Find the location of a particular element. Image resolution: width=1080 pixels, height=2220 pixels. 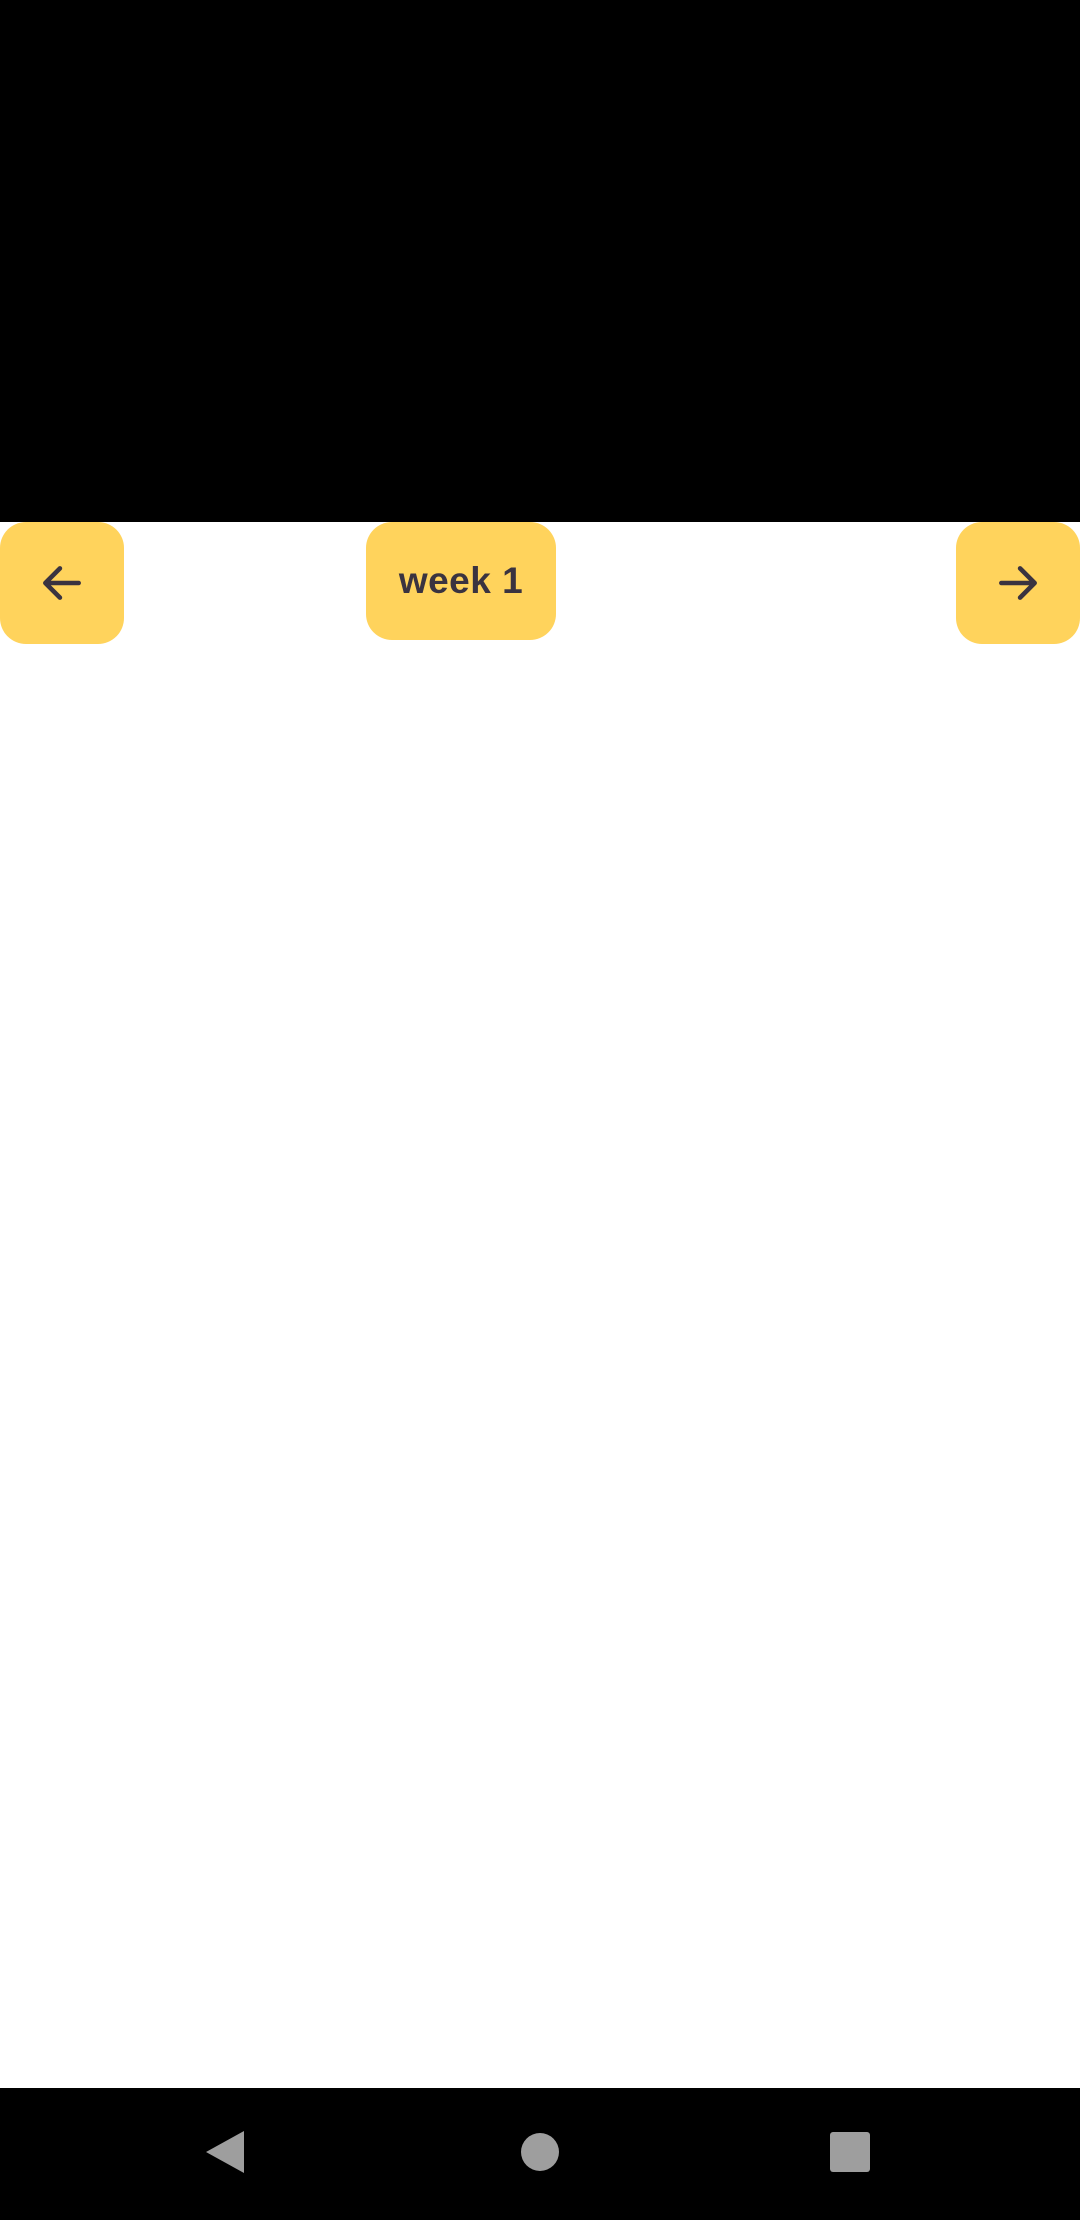

week-label-button: week 1 is located at coordinates (461, 581).